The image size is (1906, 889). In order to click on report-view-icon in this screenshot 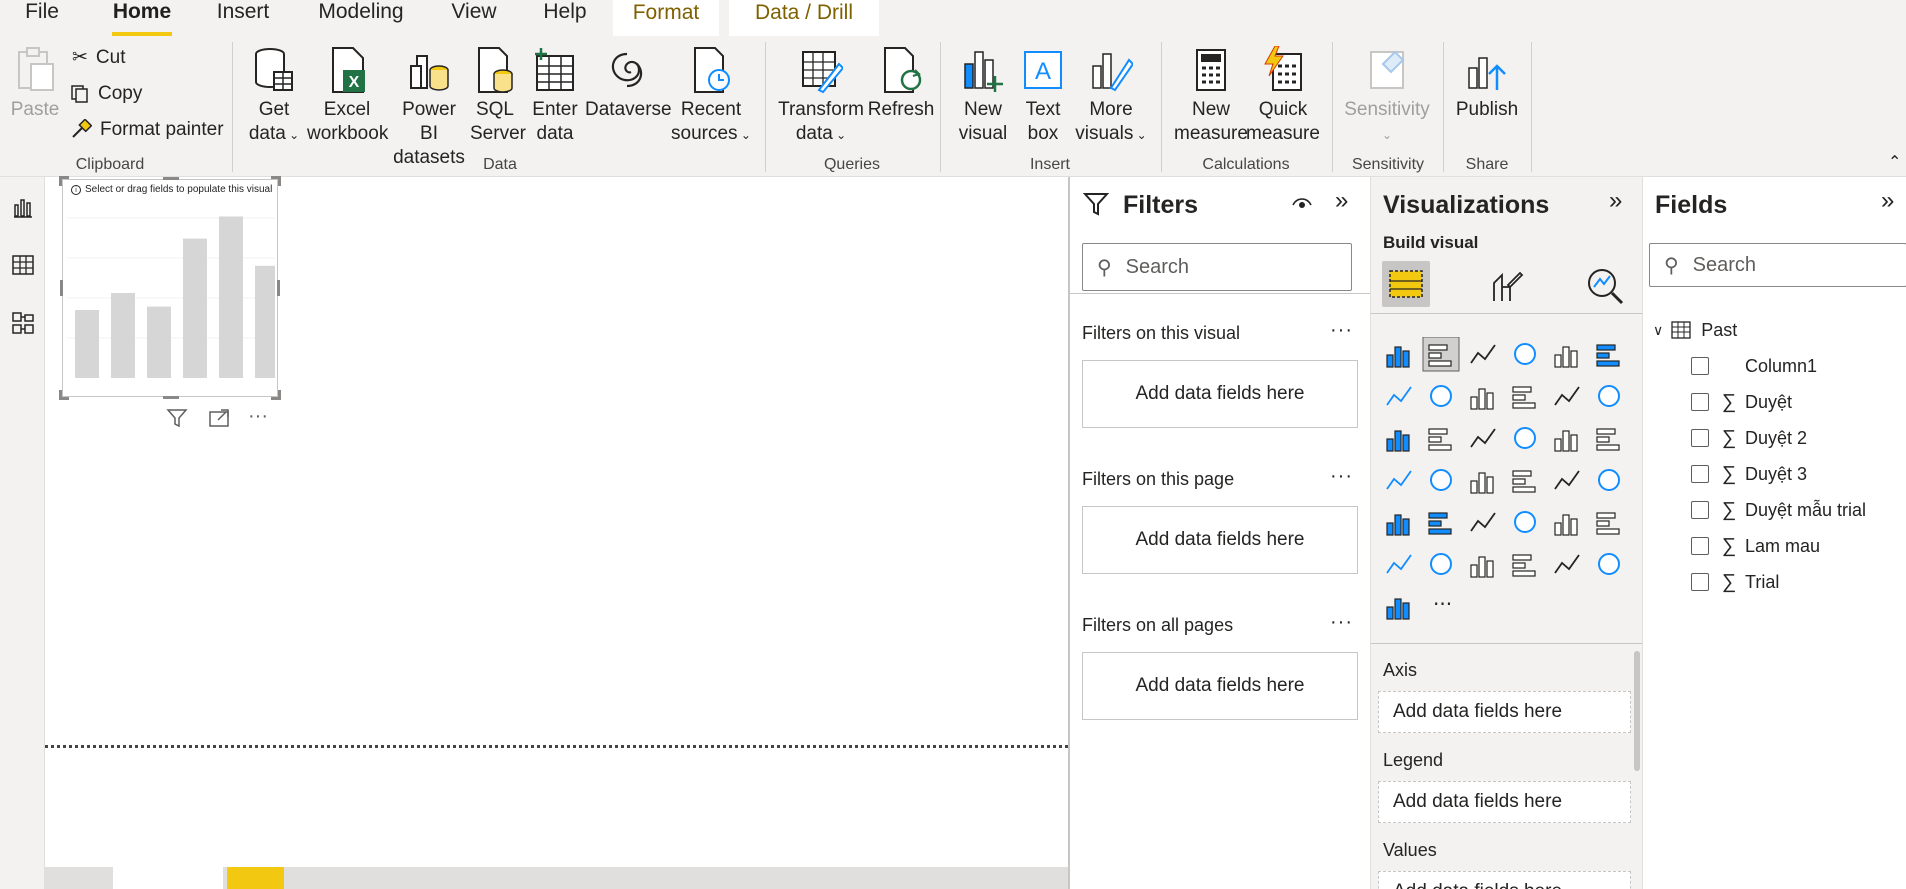, I will do `click(23, 207)`.